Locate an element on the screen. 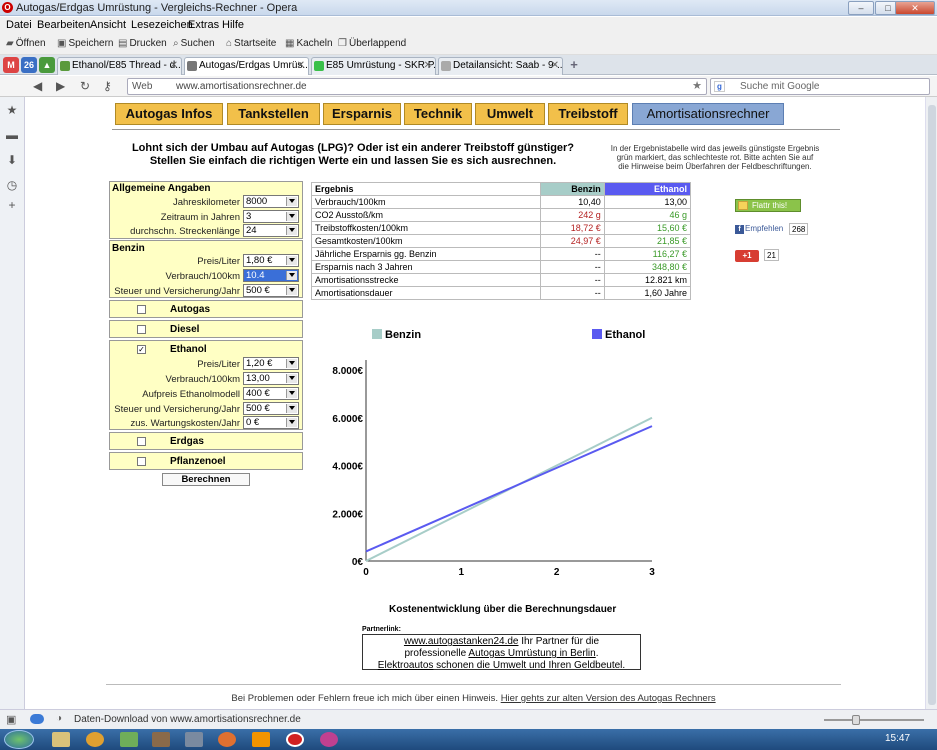 The width and height of the screenshot is (937, 750). nav-ersparnis: Ersparnis is located at coordinates (362, 114).